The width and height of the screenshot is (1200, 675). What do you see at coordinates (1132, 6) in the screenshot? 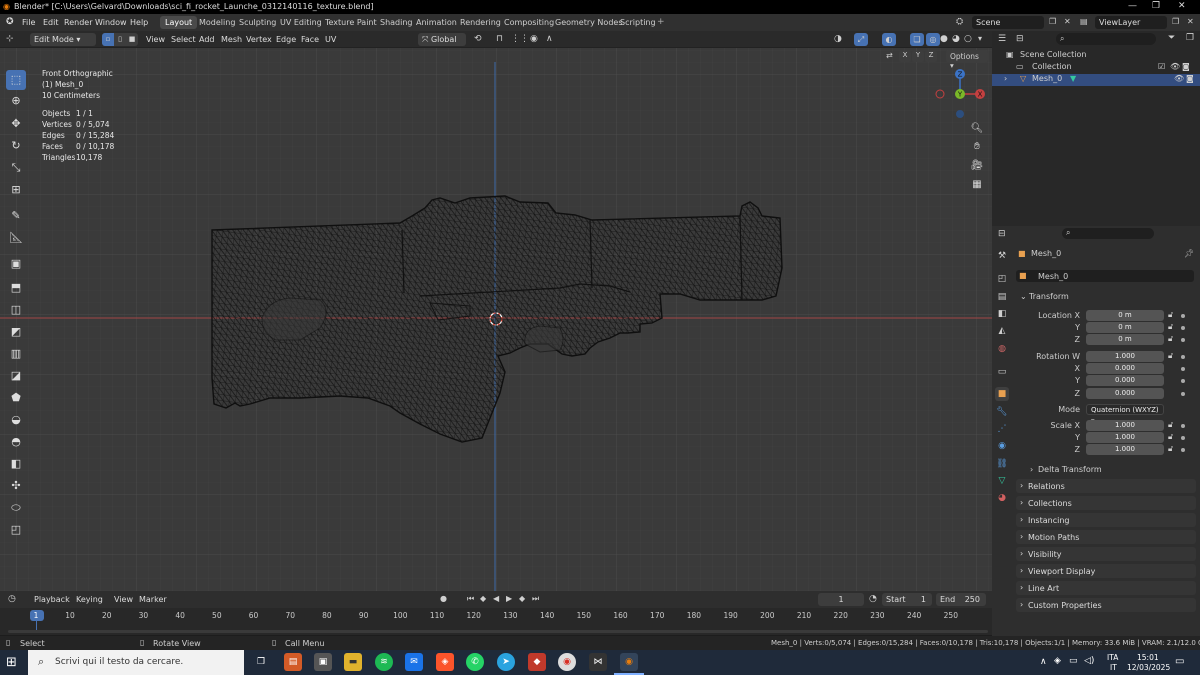
I see `minimize-icon: —` at bounding box center [1132, 6].